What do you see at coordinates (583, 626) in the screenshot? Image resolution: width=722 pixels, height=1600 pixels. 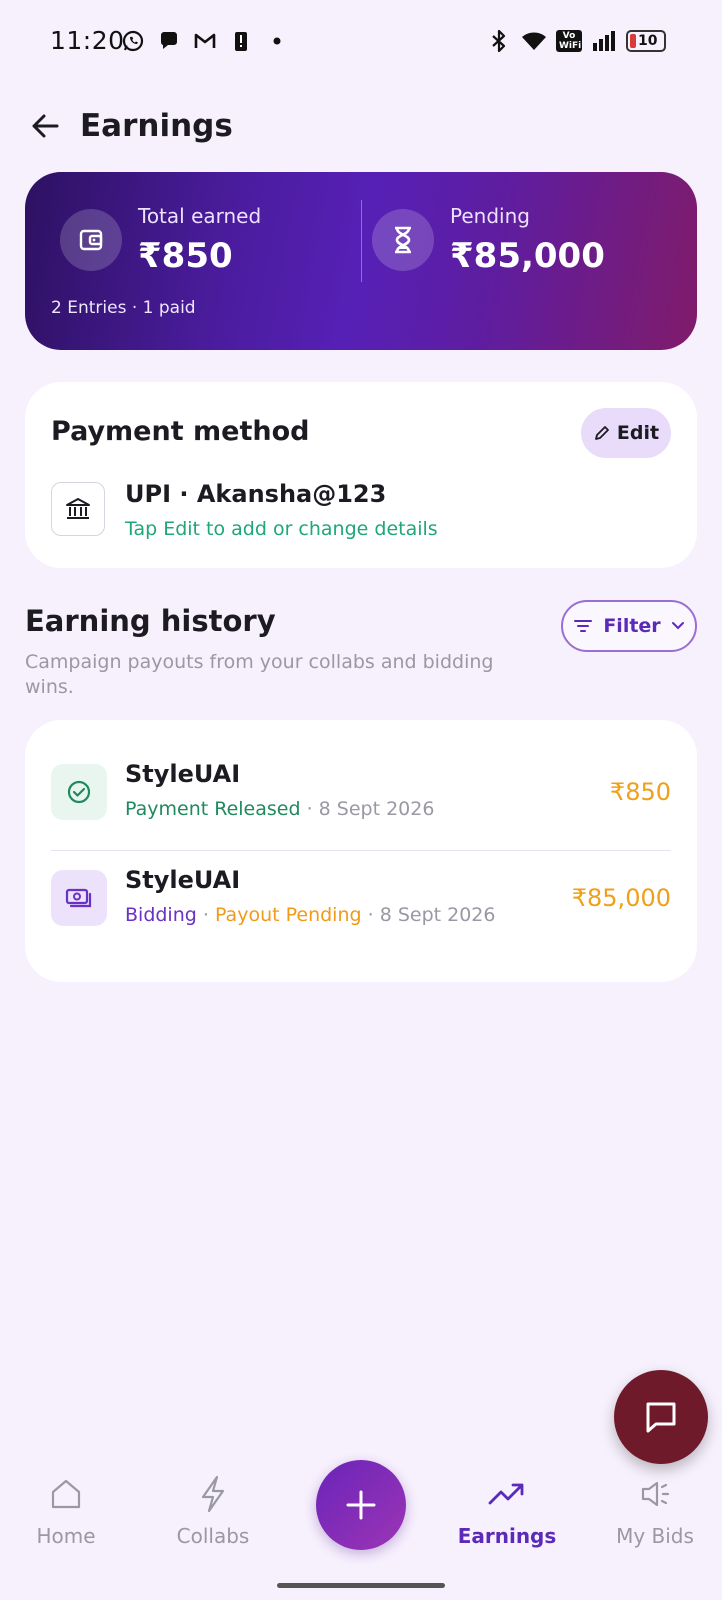 I see `filter-icon` at bounding box center [583, 626].